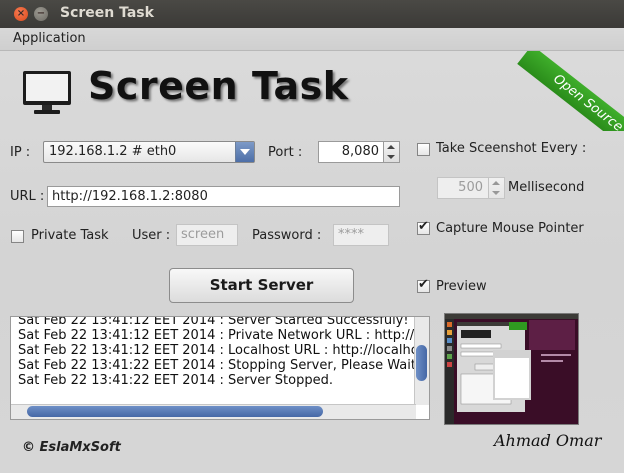 This screenshot has width=624, height=473. I want to click on take-screenshot-label: Take Sceenshot Every :, so click(511, 148).